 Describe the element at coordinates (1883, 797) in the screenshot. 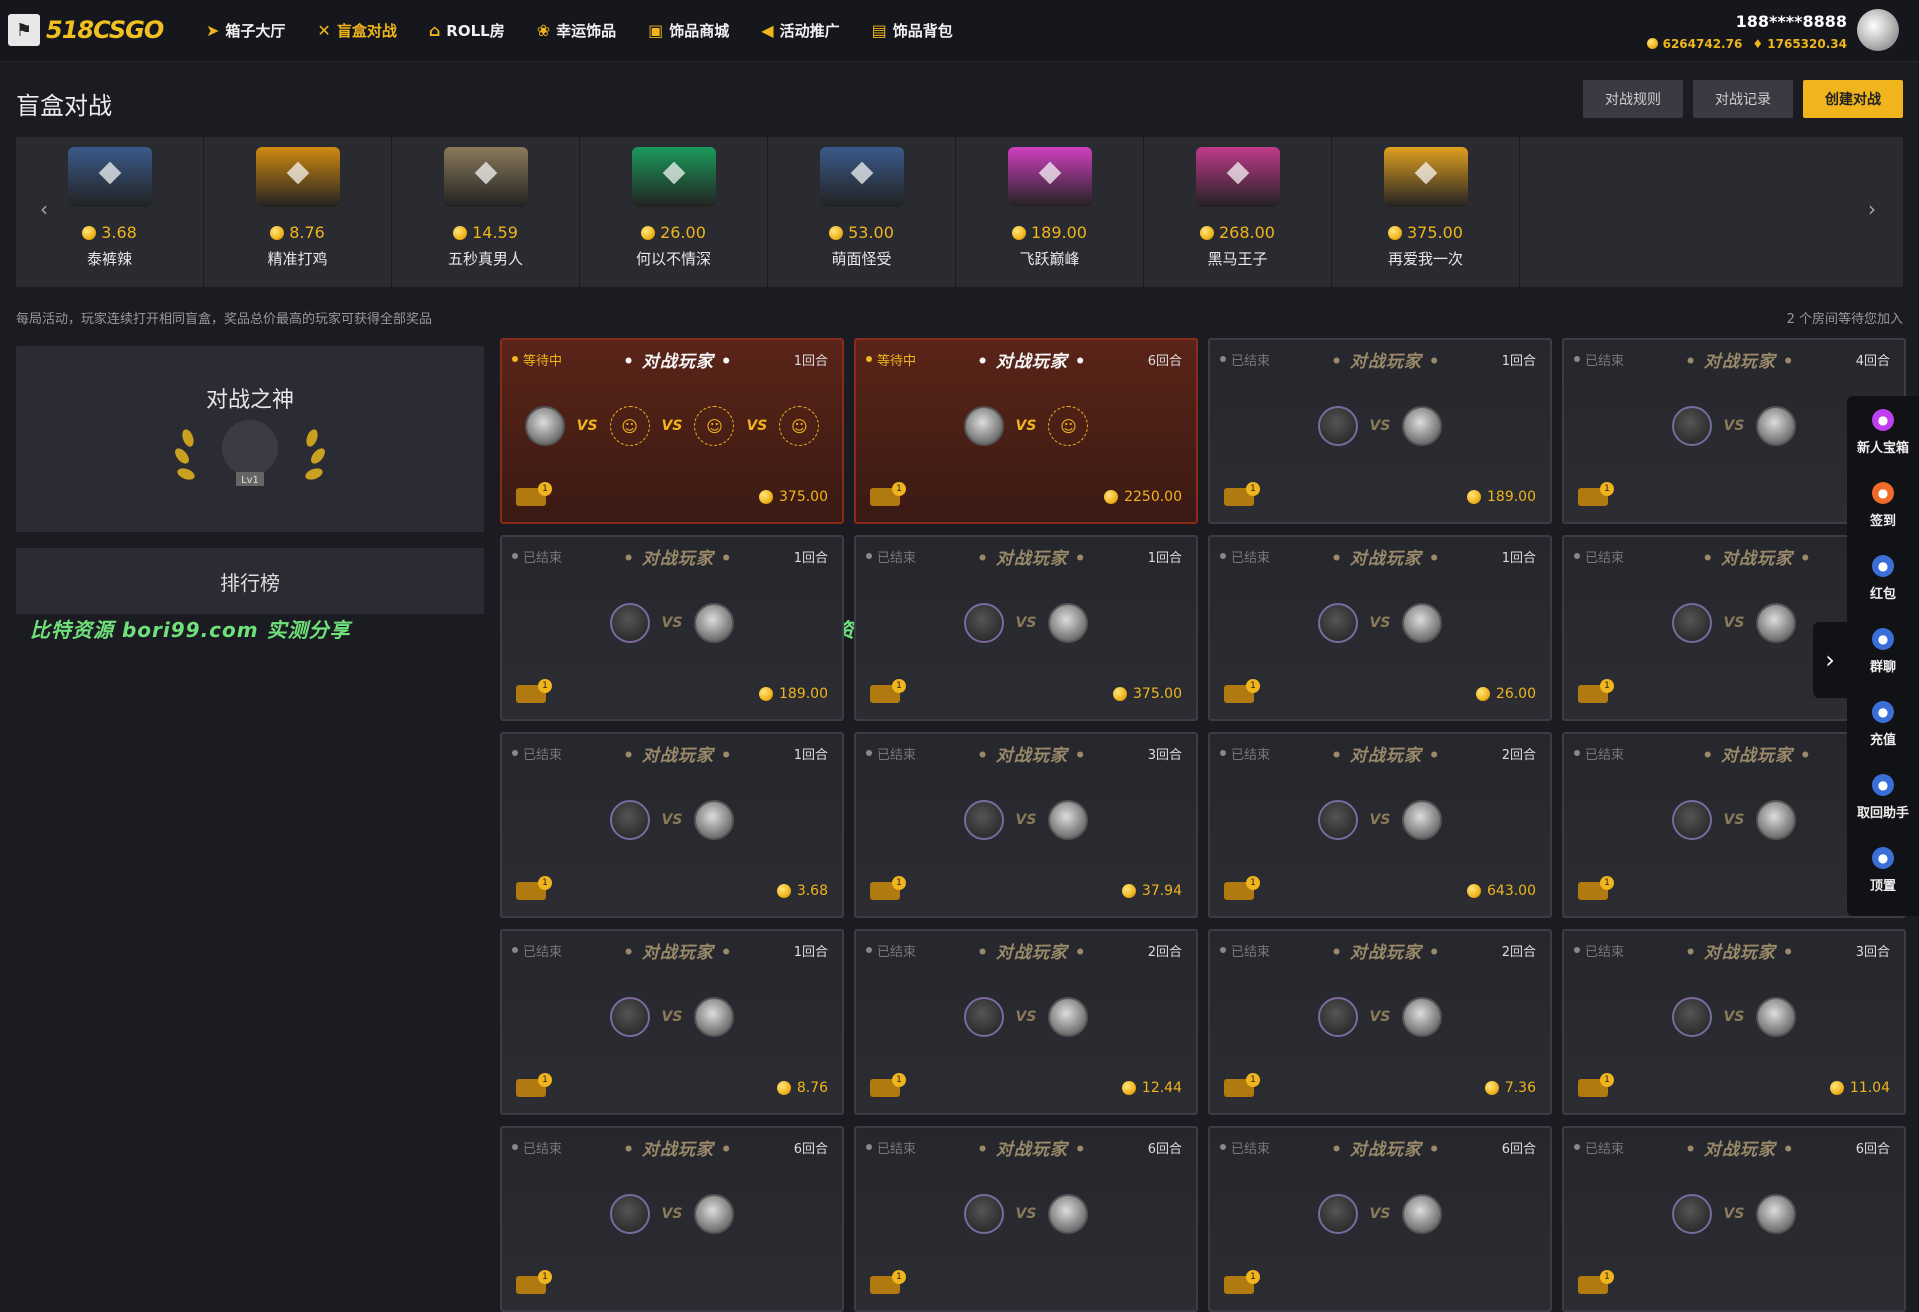

I see `sidebar-item-5: ● 取回助手` at that location.